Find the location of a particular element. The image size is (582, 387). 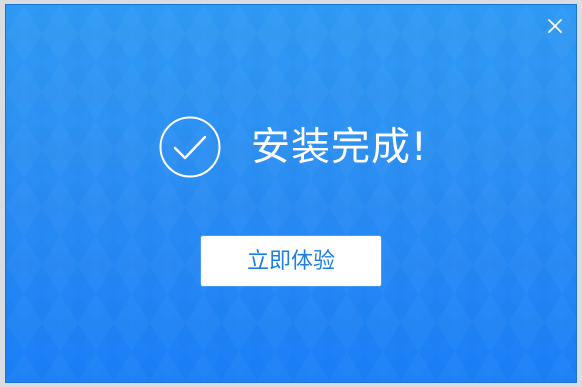

close-icon is located at coordinates (555, 26).